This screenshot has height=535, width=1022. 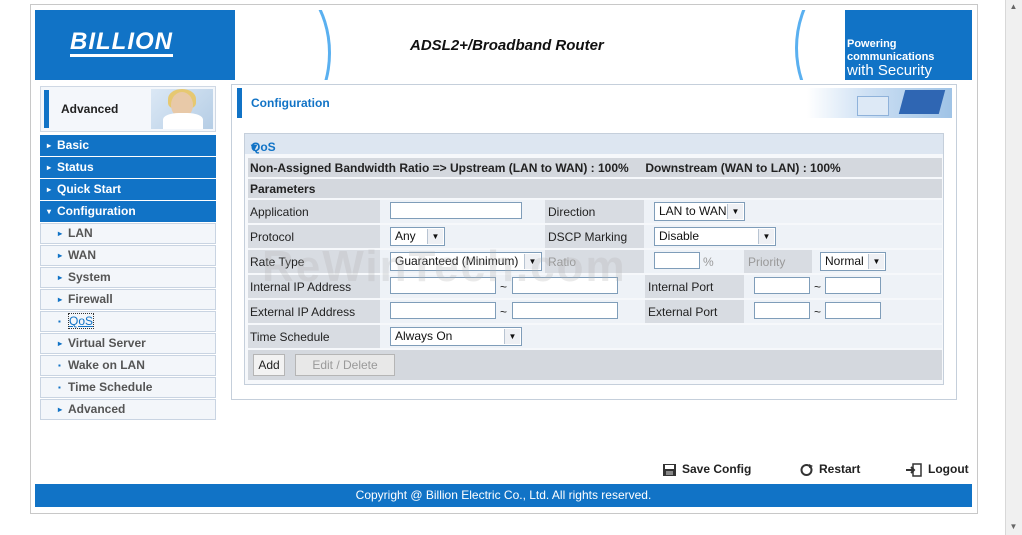 I want to click on dscp-select: Disable ▼, so click(x=715, y=236).